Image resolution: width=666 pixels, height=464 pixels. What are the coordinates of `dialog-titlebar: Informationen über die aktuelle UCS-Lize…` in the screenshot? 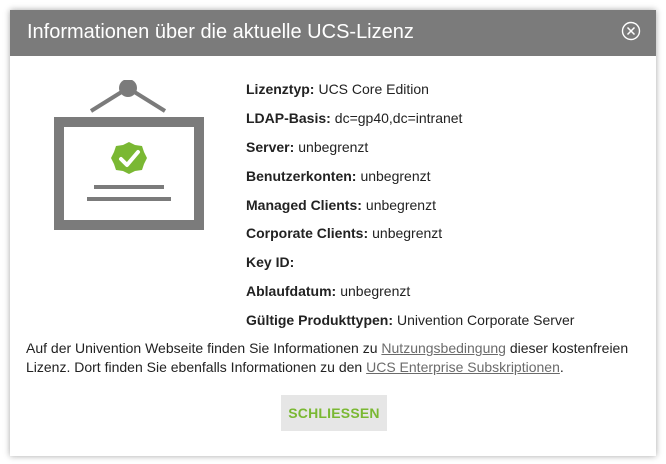 It's located at (333, 33).